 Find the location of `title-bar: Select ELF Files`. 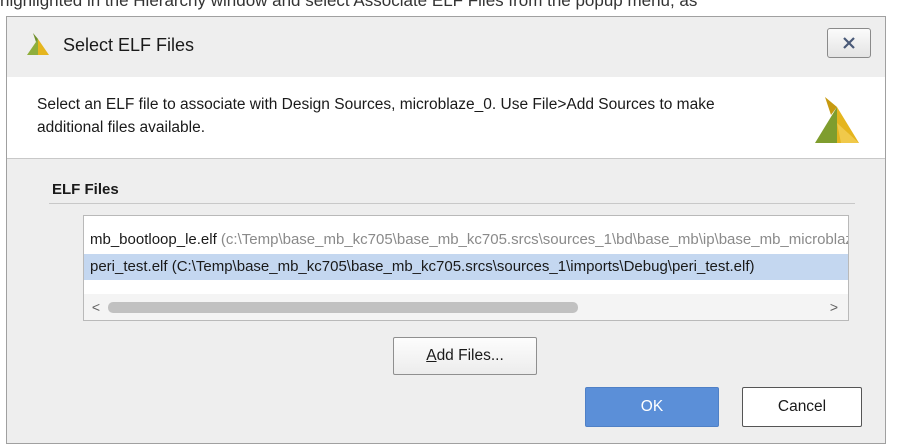

title-bar: Select ELF Files is located at coordinates (446, 47).